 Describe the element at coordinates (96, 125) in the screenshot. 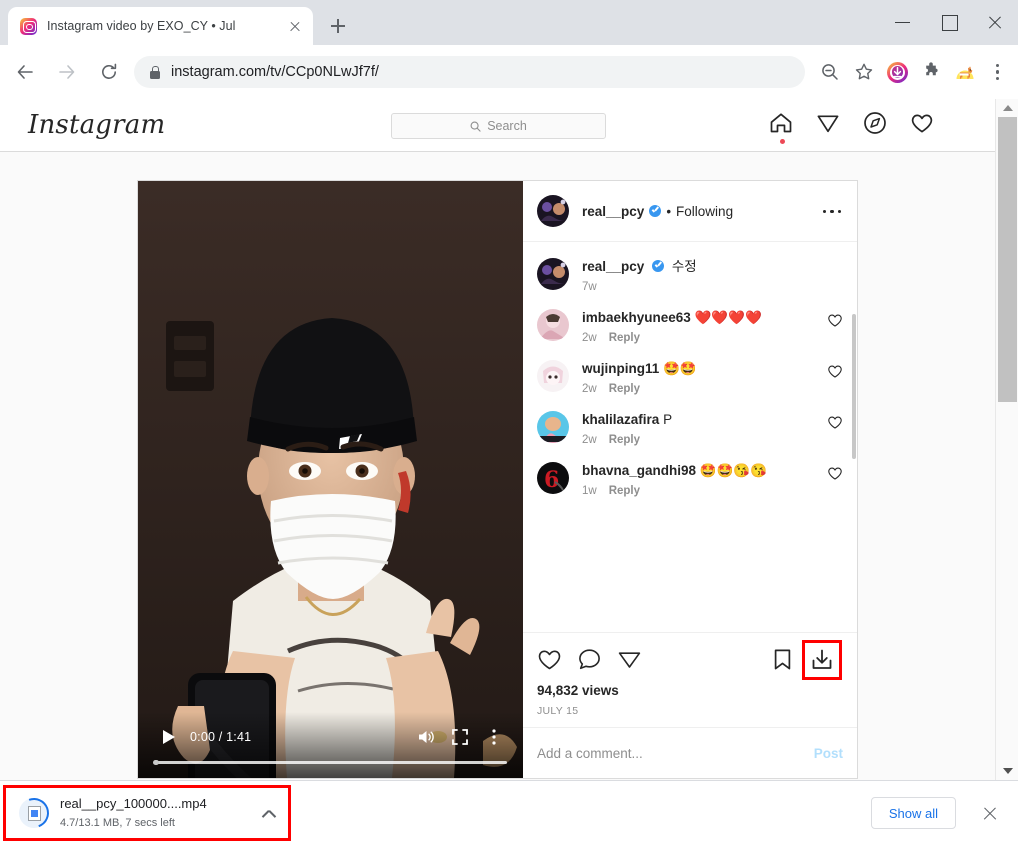

I see `instagram-logo: Instagram` at that location.